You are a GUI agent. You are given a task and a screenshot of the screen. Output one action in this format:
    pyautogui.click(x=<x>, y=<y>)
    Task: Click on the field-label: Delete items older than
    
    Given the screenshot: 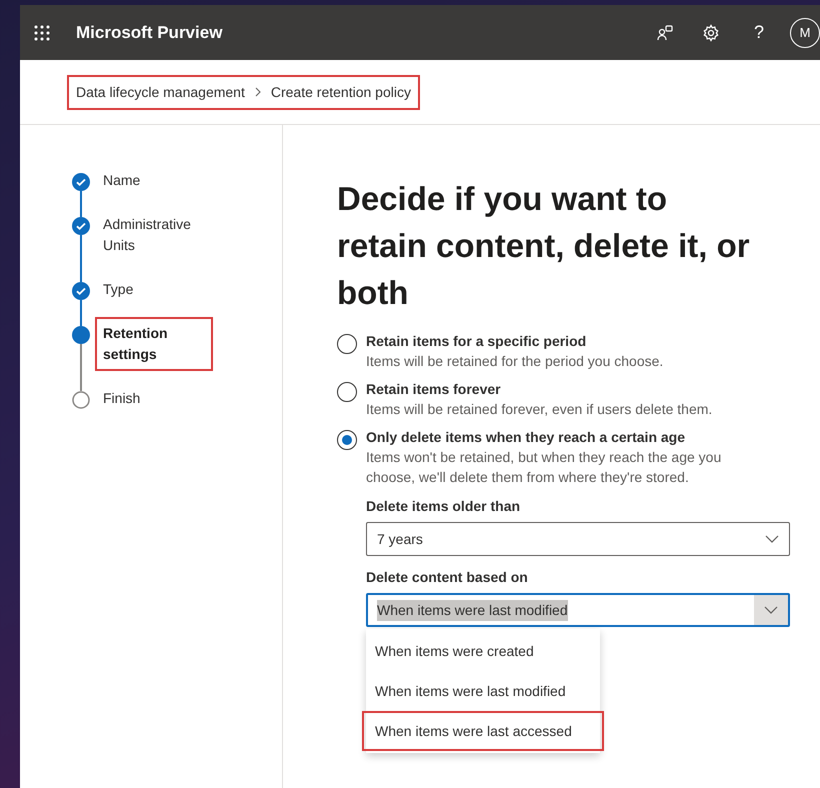 What is the action you would take?
    pyautogui.click(x=444, y=506)
    